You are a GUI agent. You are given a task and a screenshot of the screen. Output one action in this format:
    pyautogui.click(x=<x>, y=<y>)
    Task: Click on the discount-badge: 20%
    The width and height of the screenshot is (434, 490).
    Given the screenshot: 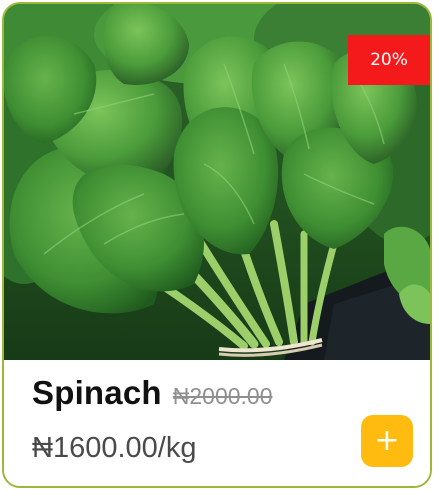 What is the action you would take?
    pyautogui.click(x=389, y=60)
    